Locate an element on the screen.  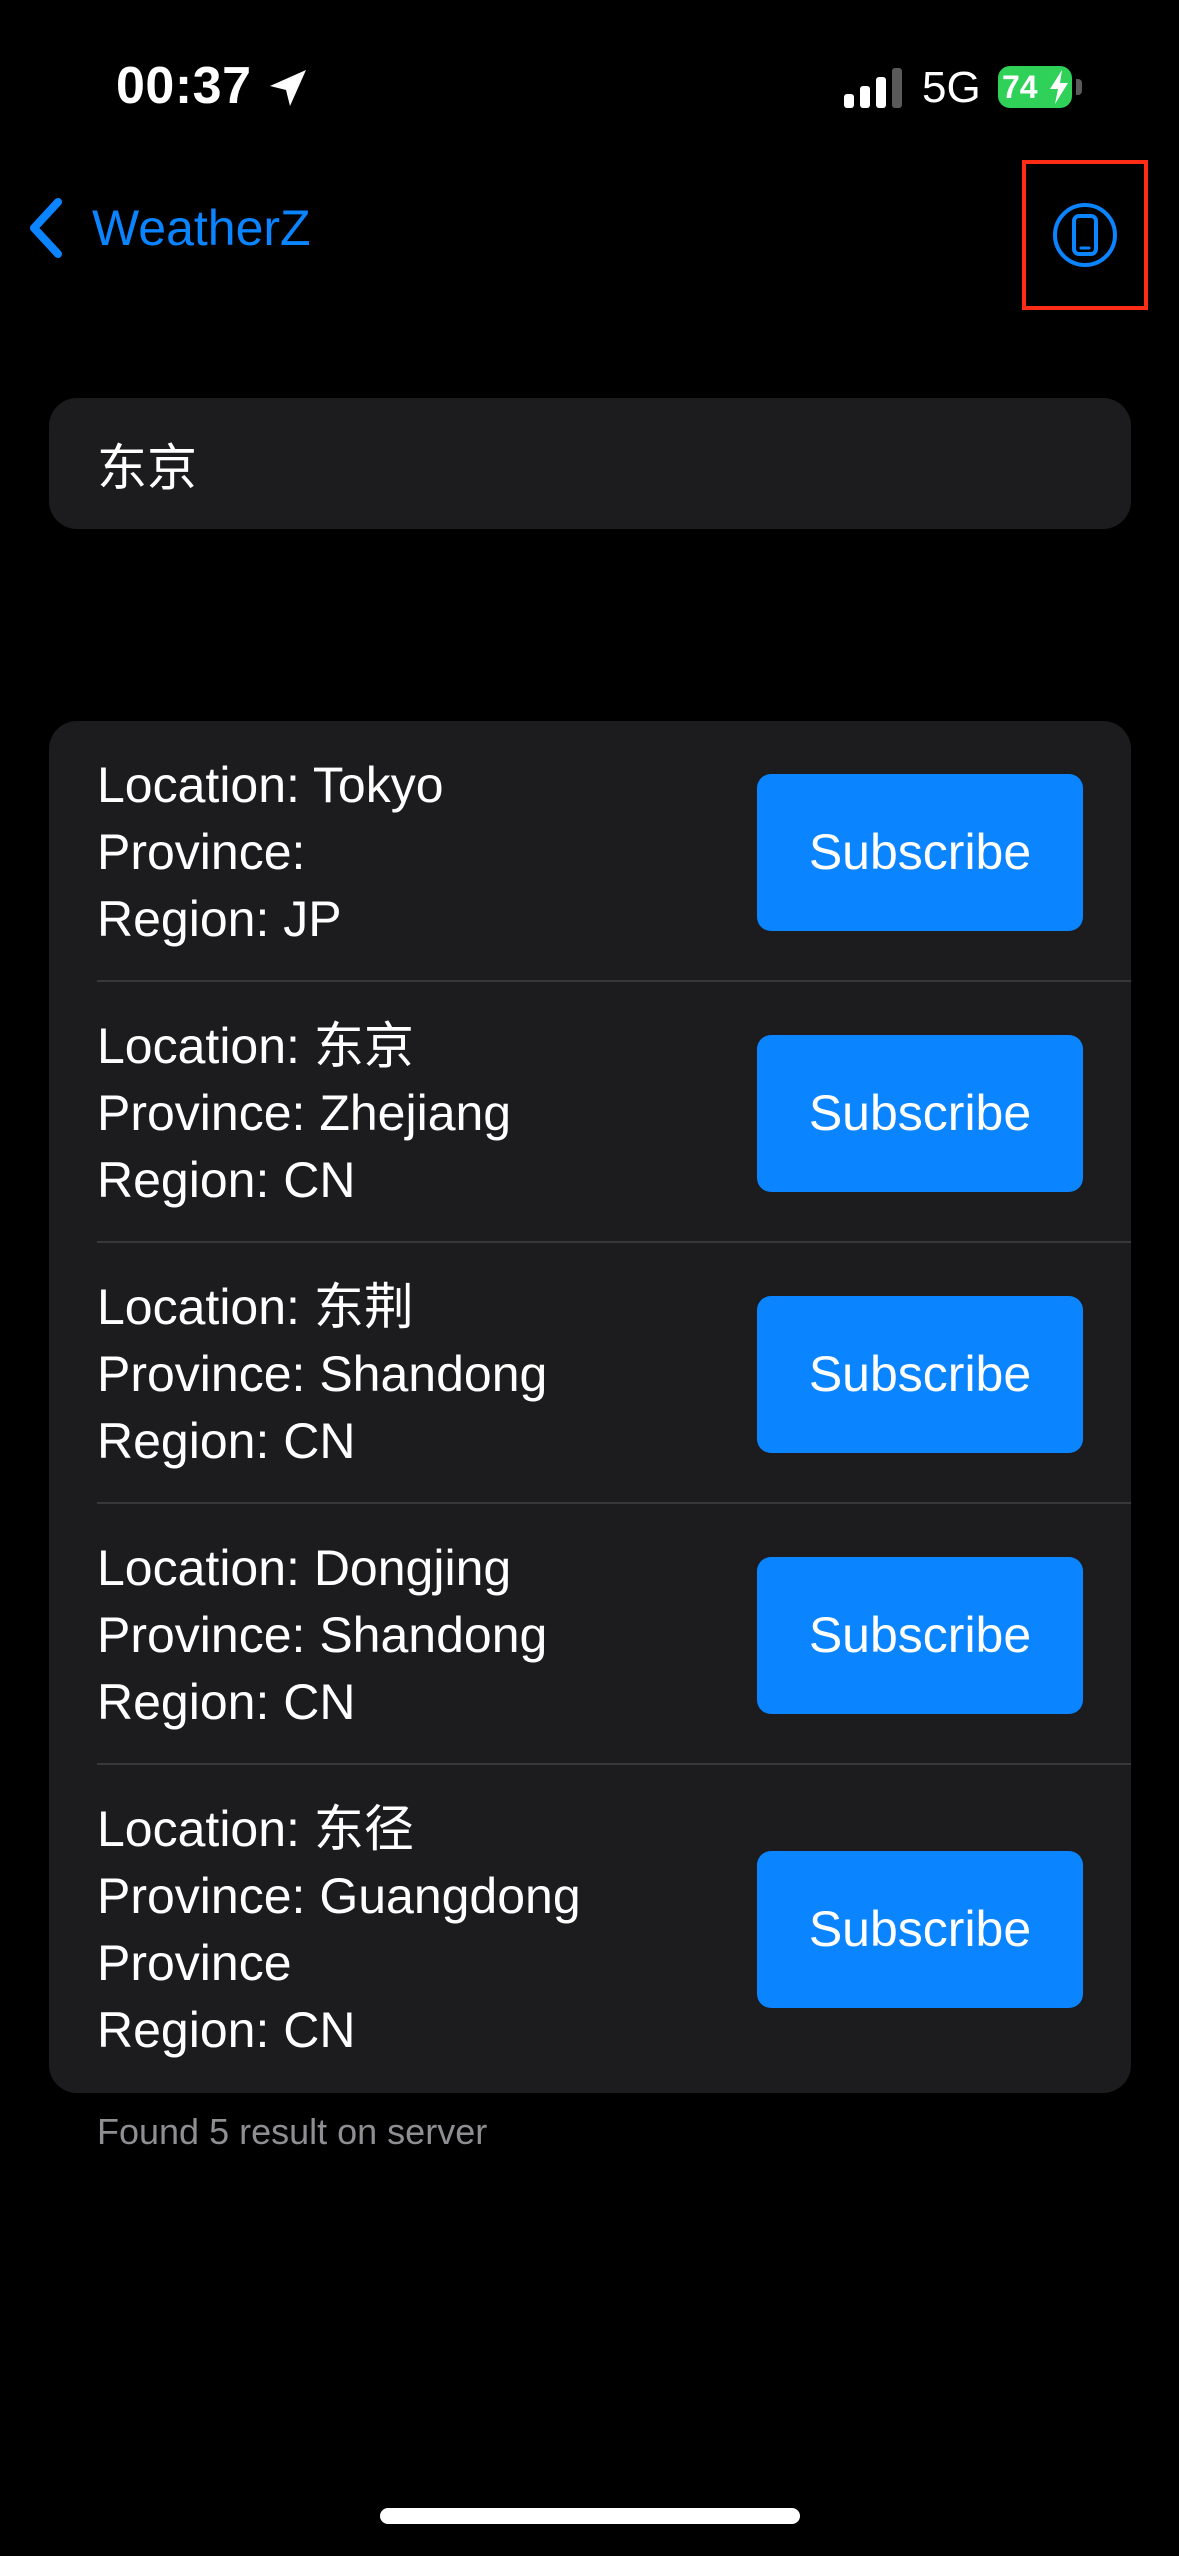
search-input: 东京 is located at coordinates (590, 463).